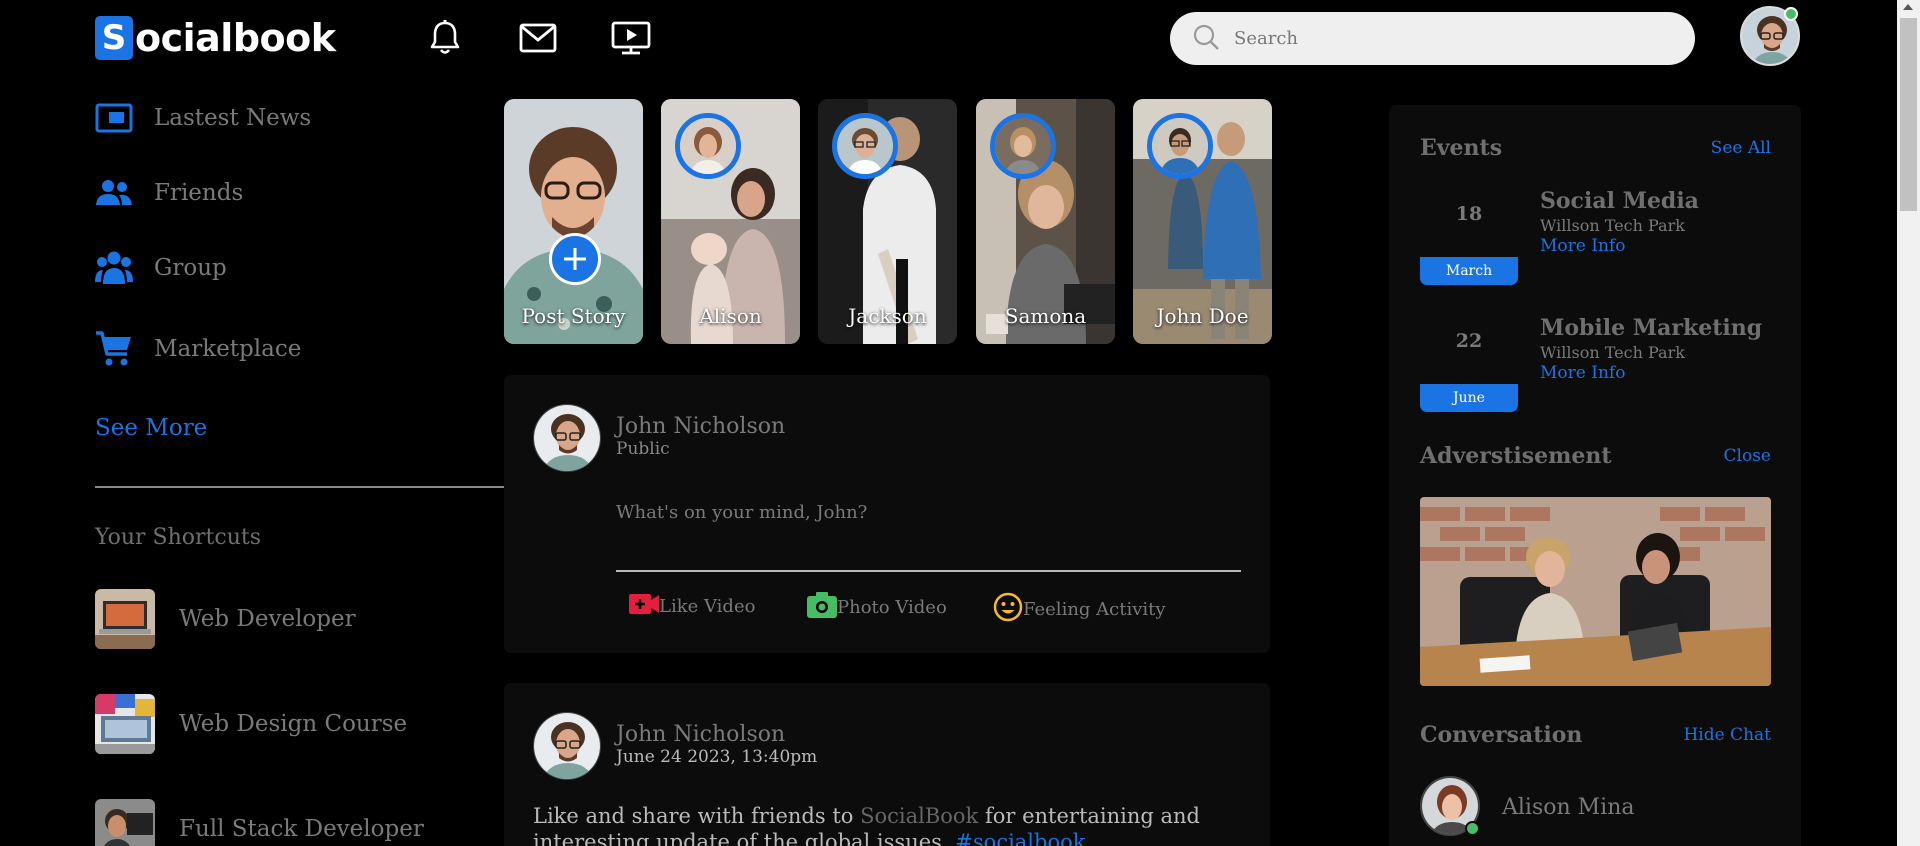 This screenshot has width=1920, height=846. Describe the element at coordinates (1020, 838) in the screenshot. I see `post-hashtag: #socialbook` at that location.